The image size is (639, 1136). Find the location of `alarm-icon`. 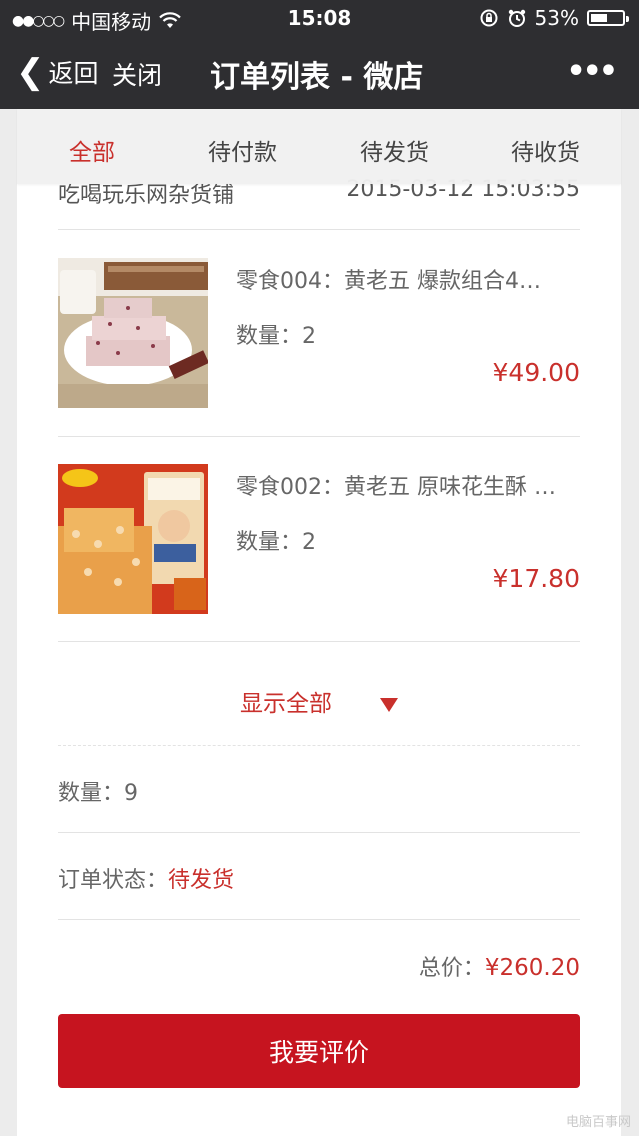

alarm-icon is located at coordinates (516, 18).